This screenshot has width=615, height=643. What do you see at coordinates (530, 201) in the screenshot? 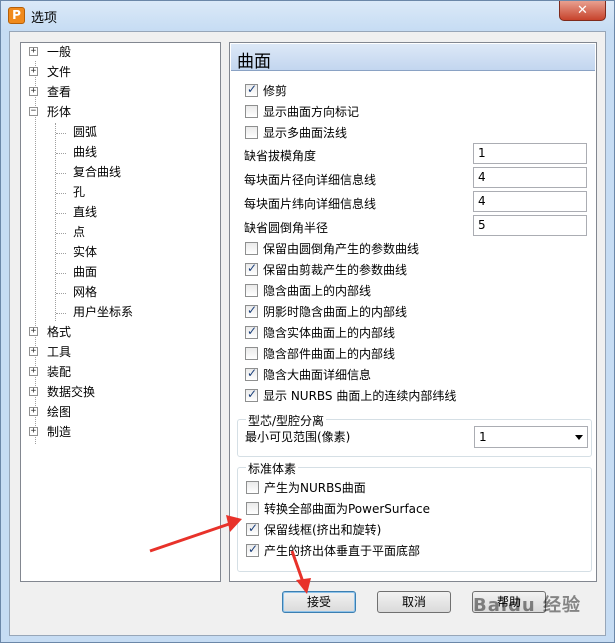
I see `latitude-lines-input: 4` at bounding box center [530, 201].